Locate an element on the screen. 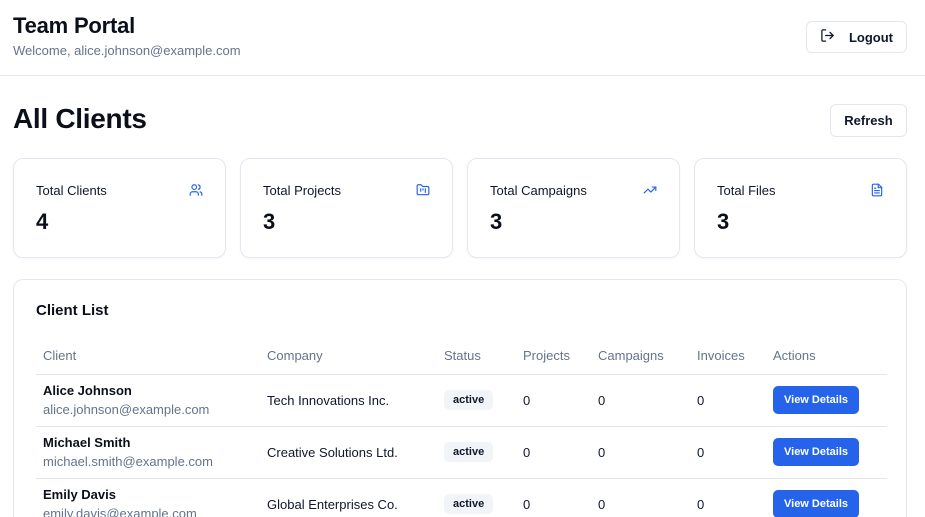  client-cell: Michael Smith michael.smith@example.com is located at coordinates (148, 452).